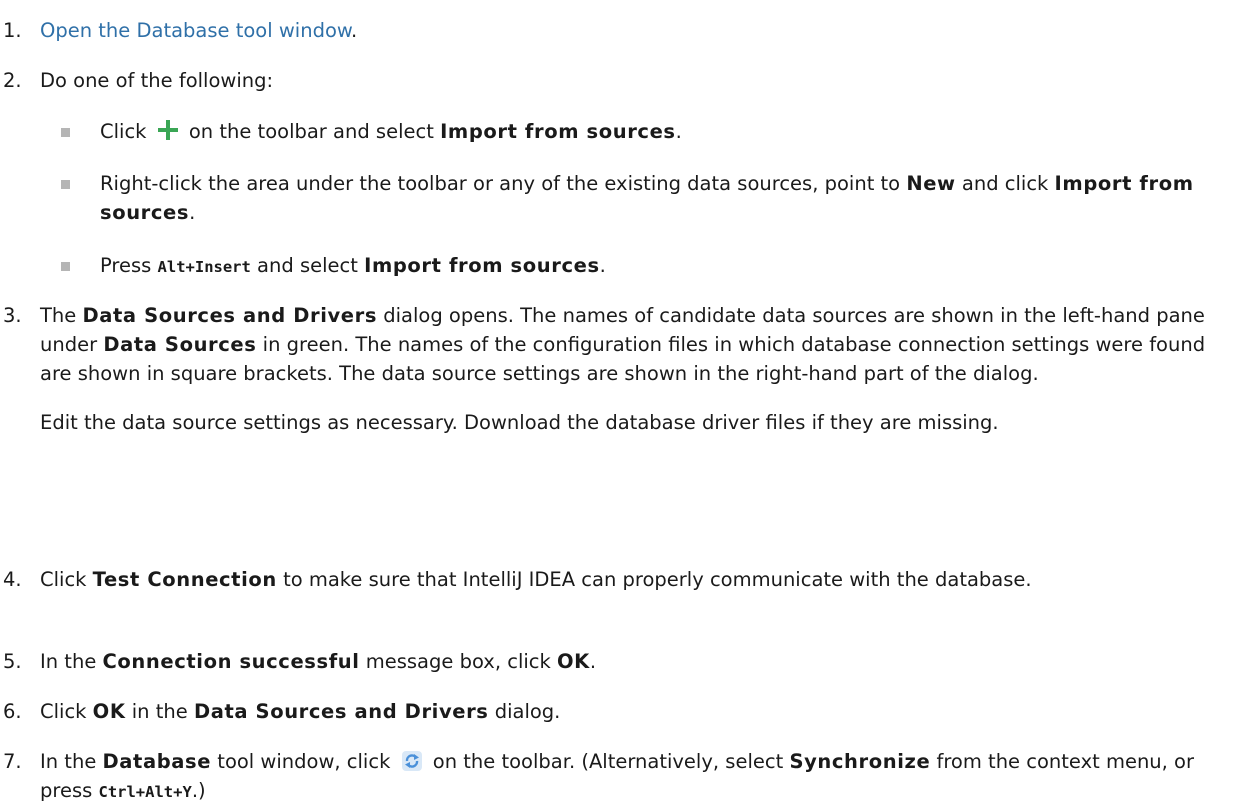 The width and height of the screenshot is (1239, 807). What do you see at coordinates (304, 761) in the screenshot?
I see `text: tool window, click` at bounding box center [304, 761].